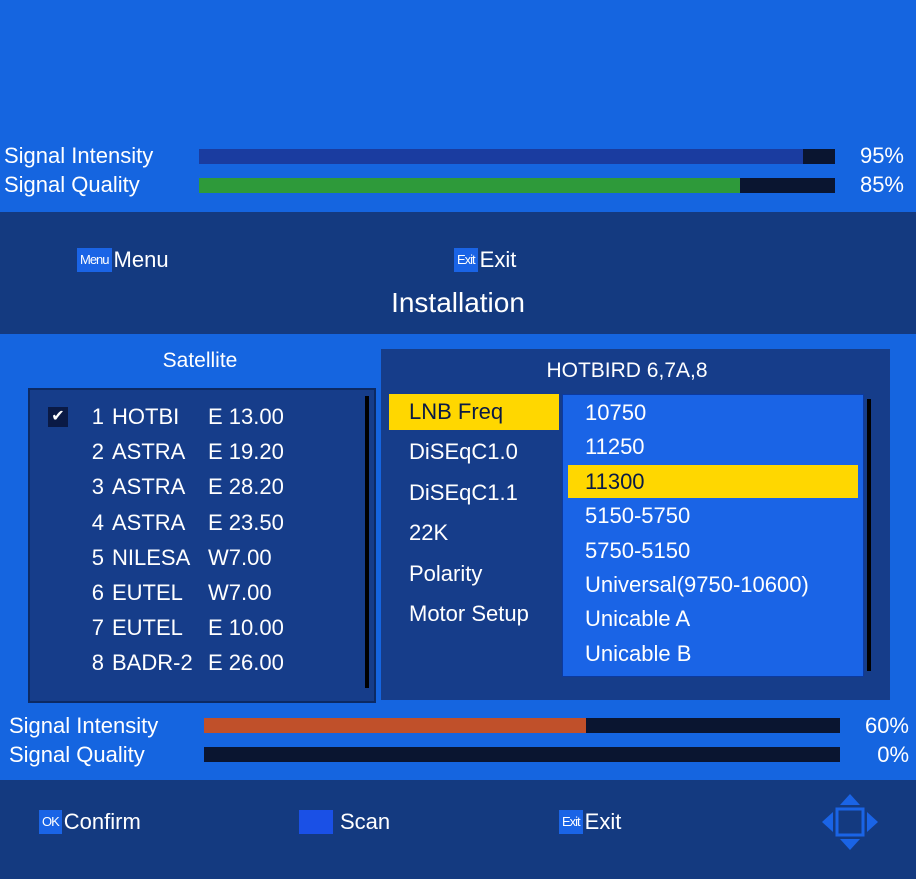  I want to click on ok-key-badge: OK, so click(50, 822).